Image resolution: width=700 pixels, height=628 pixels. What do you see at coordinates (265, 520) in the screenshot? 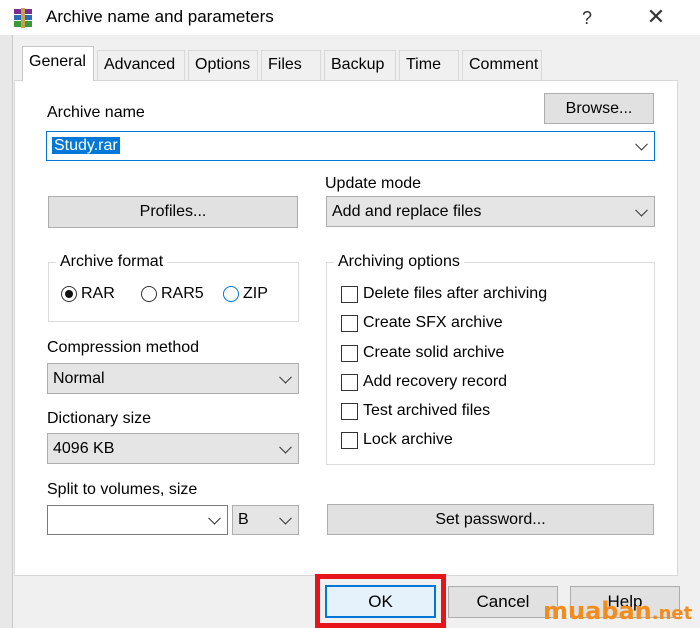
I see `split-unit-select: B` at bounding box center [265, 520].